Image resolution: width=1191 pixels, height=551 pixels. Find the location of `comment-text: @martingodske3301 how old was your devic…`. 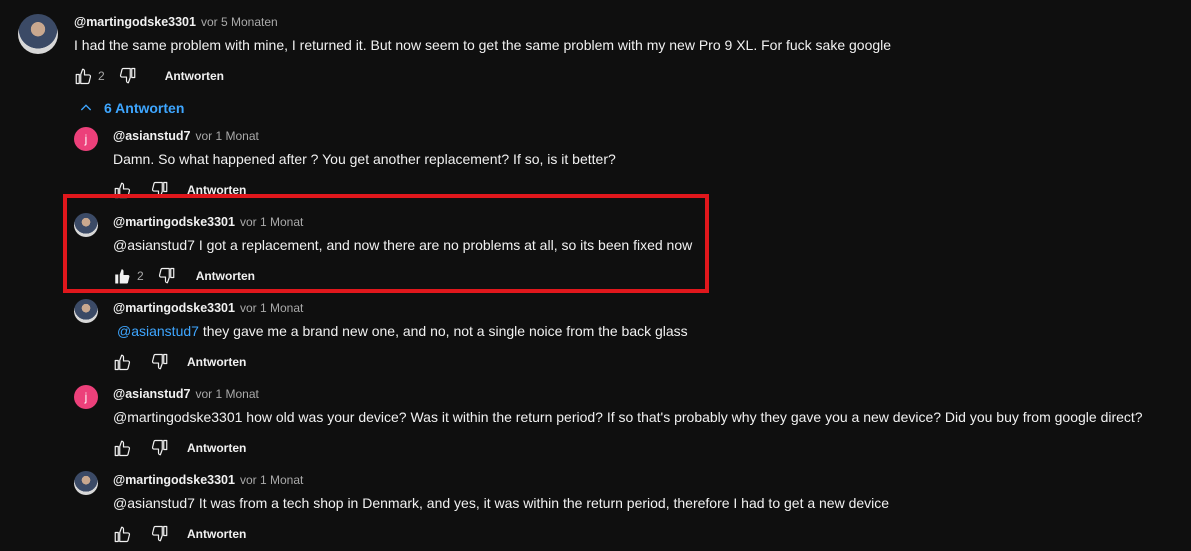

comment-text: @martingodske3301 how old was your devic… is located at coordinates (628, 417).